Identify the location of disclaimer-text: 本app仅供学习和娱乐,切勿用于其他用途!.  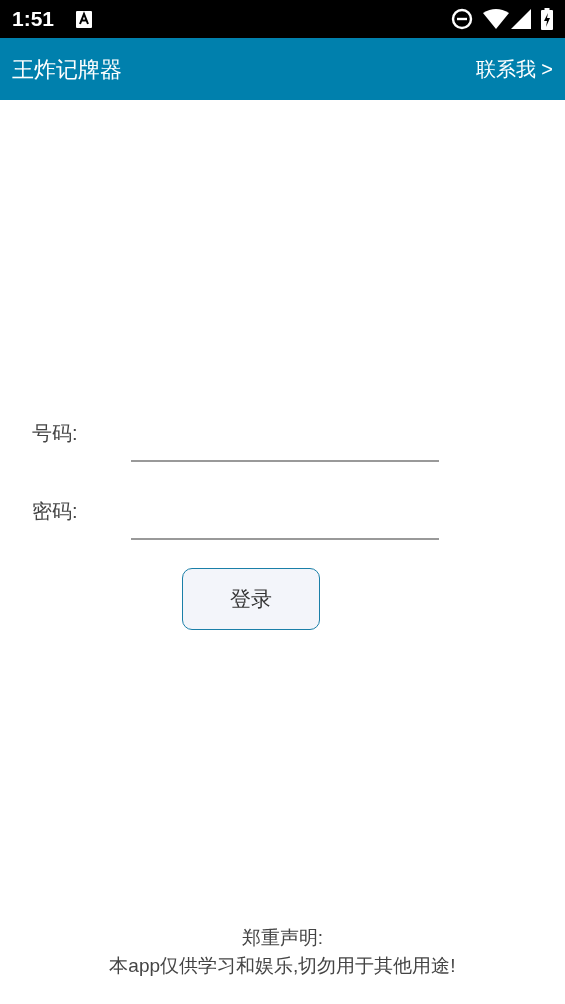
(282, 966).